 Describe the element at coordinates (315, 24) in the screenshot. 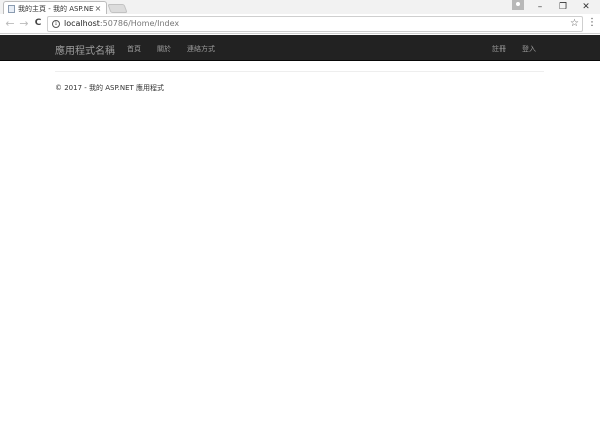

I see `address-bar: i localhost:50786/Home/Index ☆` at that location.